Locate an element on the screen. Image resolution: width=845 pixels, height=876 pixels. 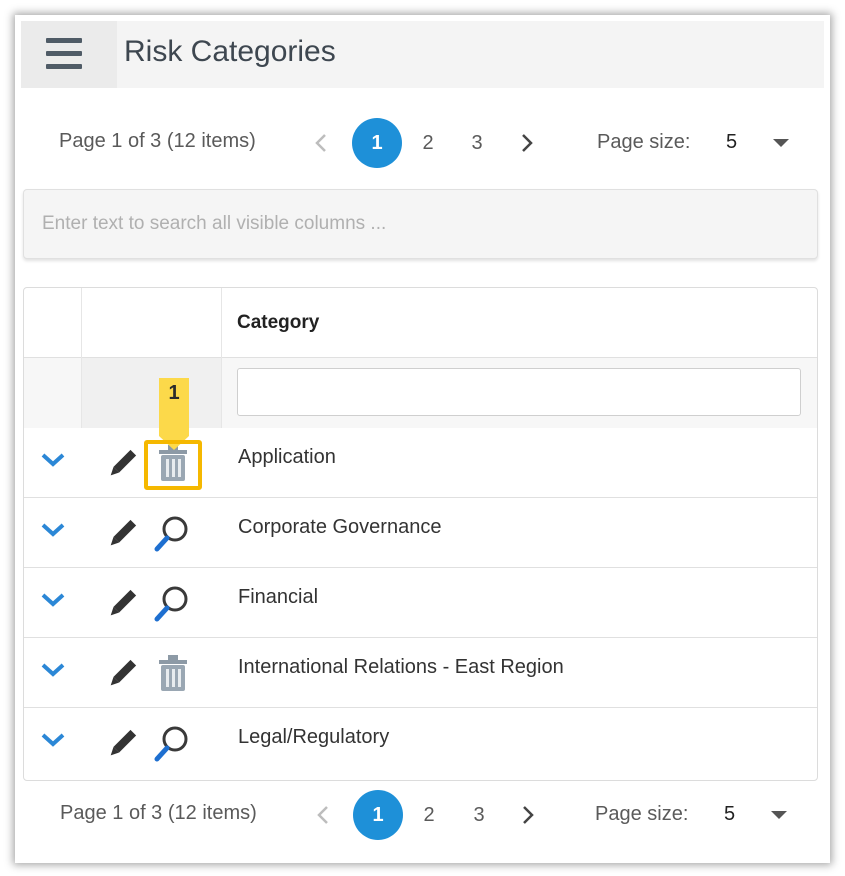
page-header: Risk Categories is located at coordinates (422, 54).